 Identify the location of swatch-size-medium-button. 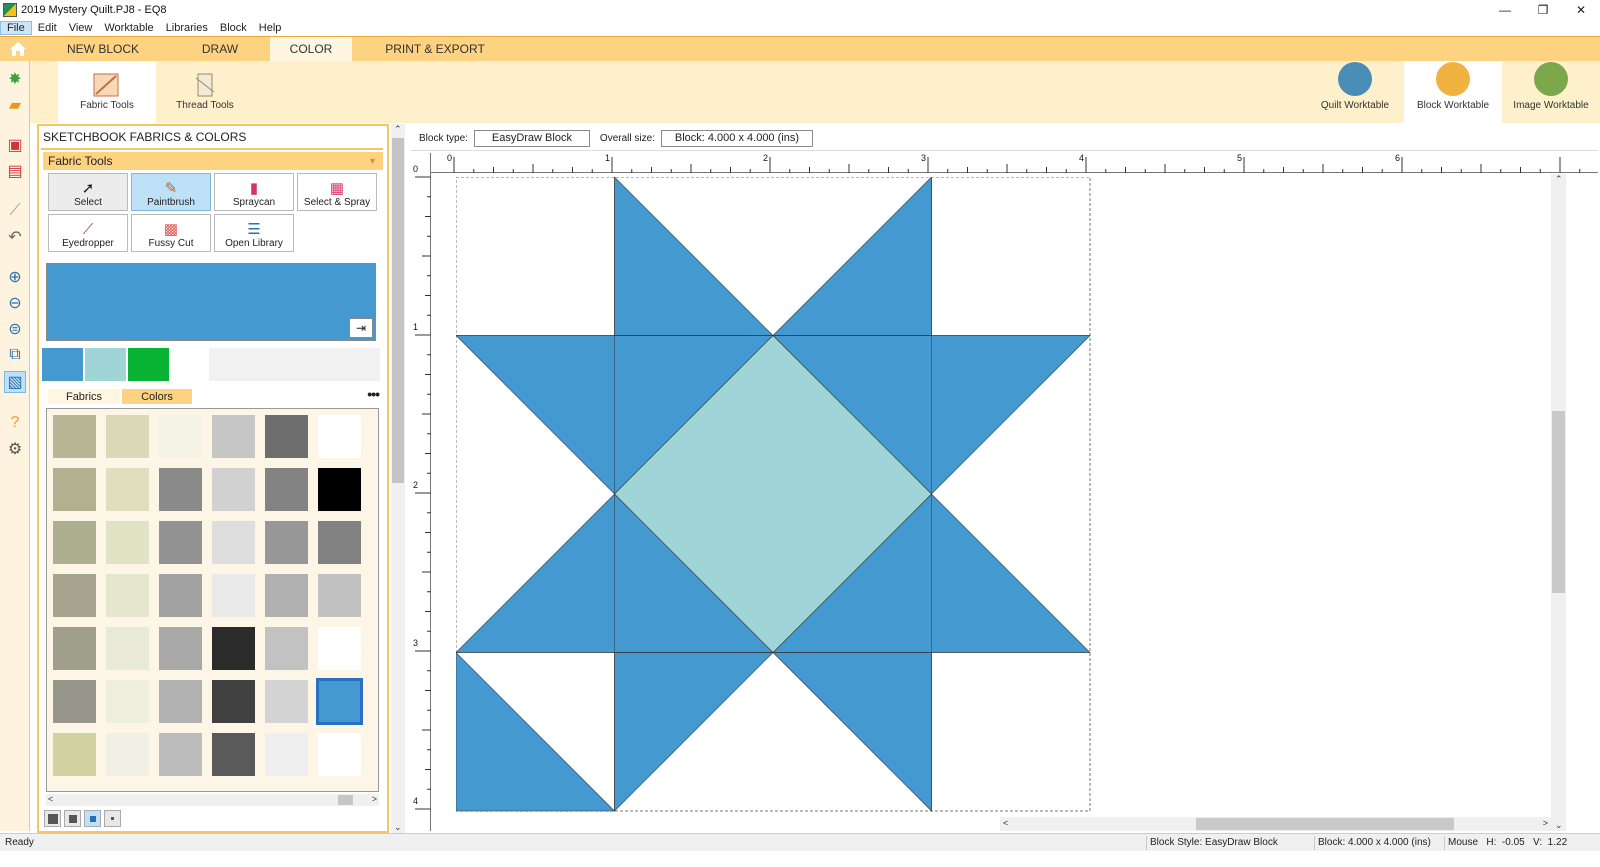
(72, 818).